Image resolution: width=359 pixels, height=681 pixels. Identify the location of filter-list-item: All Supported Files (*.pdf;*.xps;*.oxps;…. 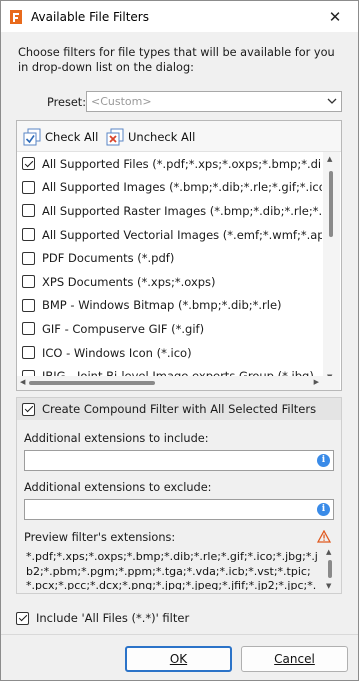
(169, 164).